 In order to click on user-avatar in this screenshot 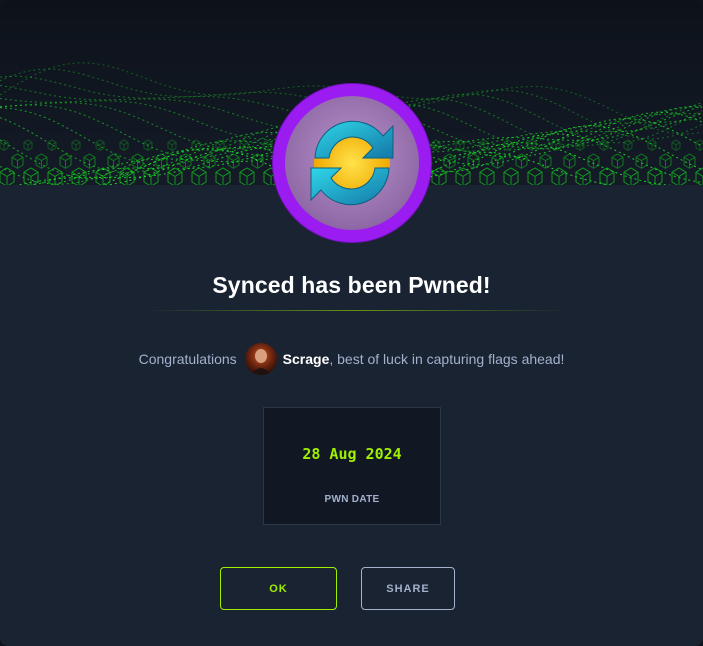, I will do `click(260, 359)`.